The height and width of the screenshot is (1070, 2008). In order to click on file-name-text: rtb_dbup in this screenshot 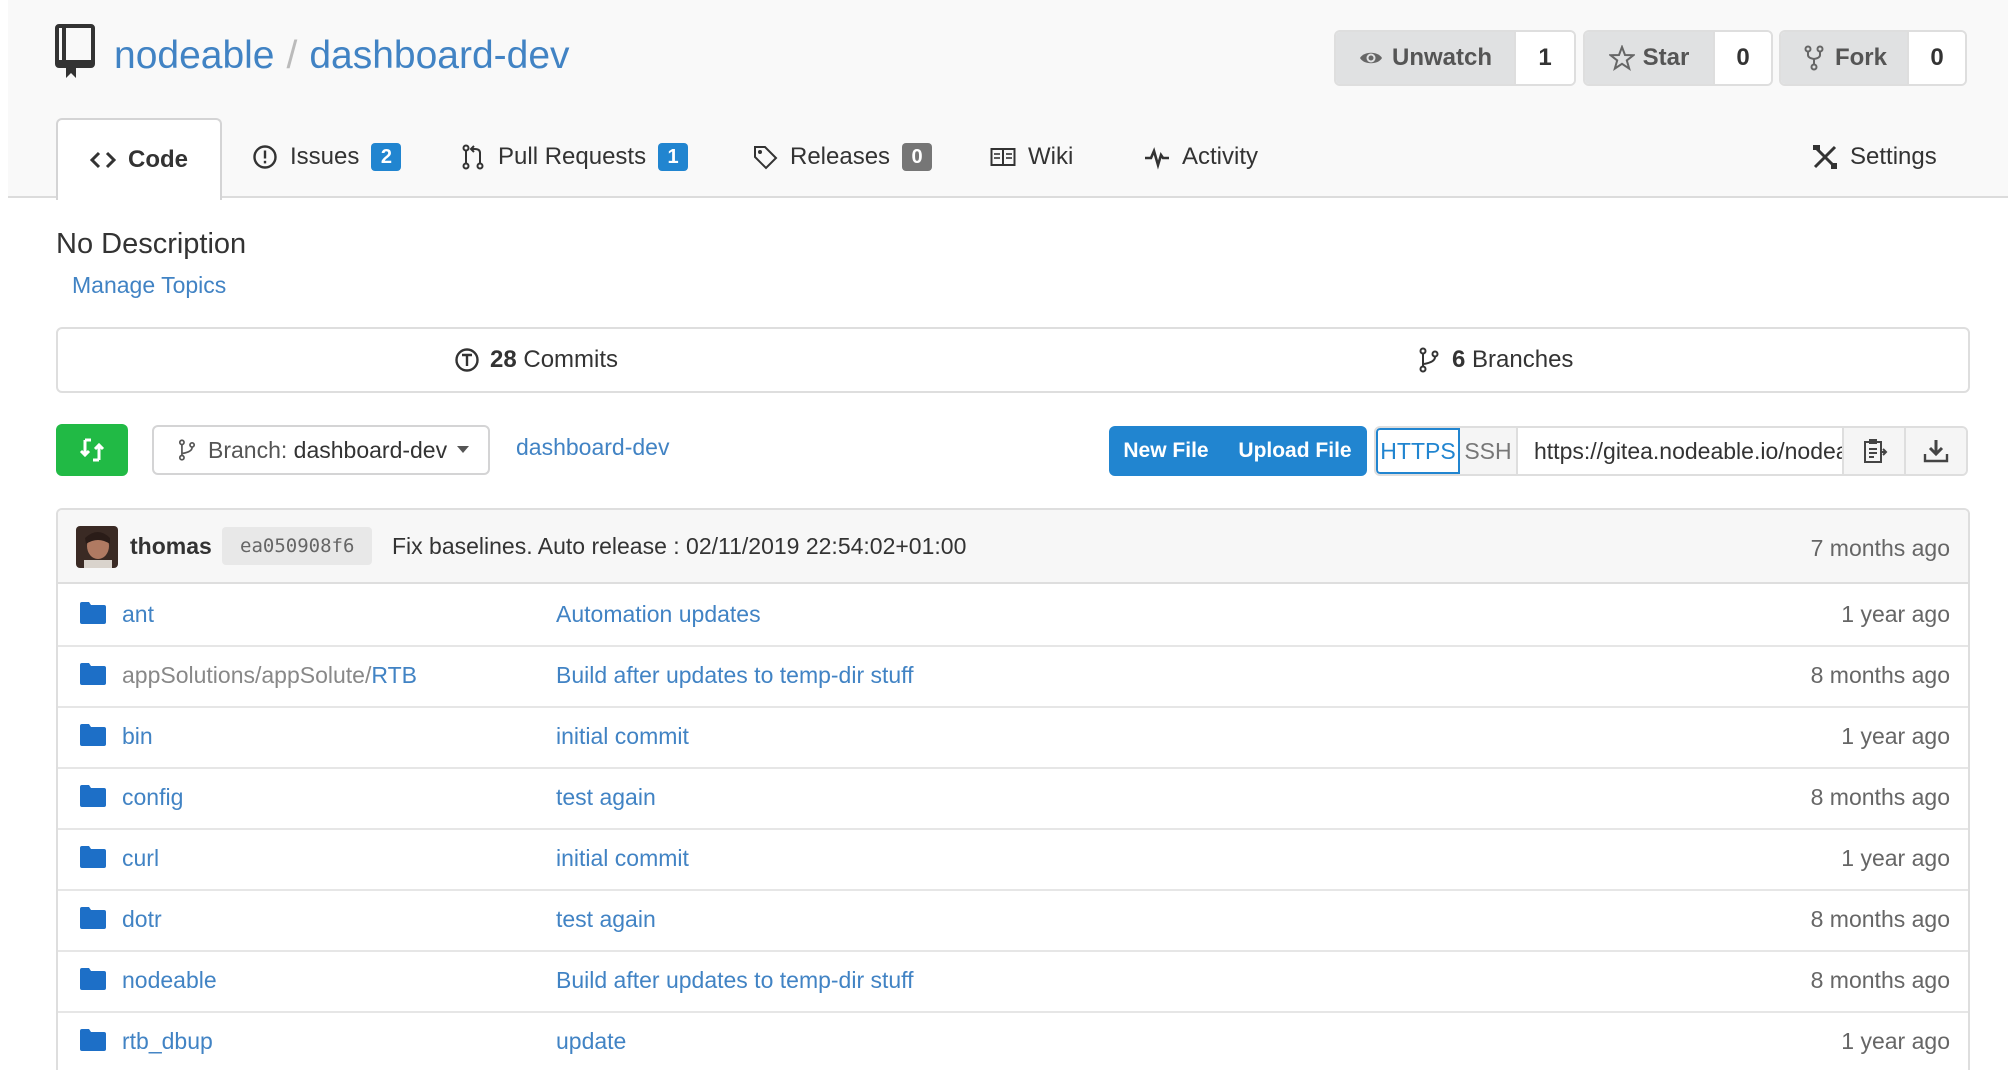, I will do `click(167, 1041)`.